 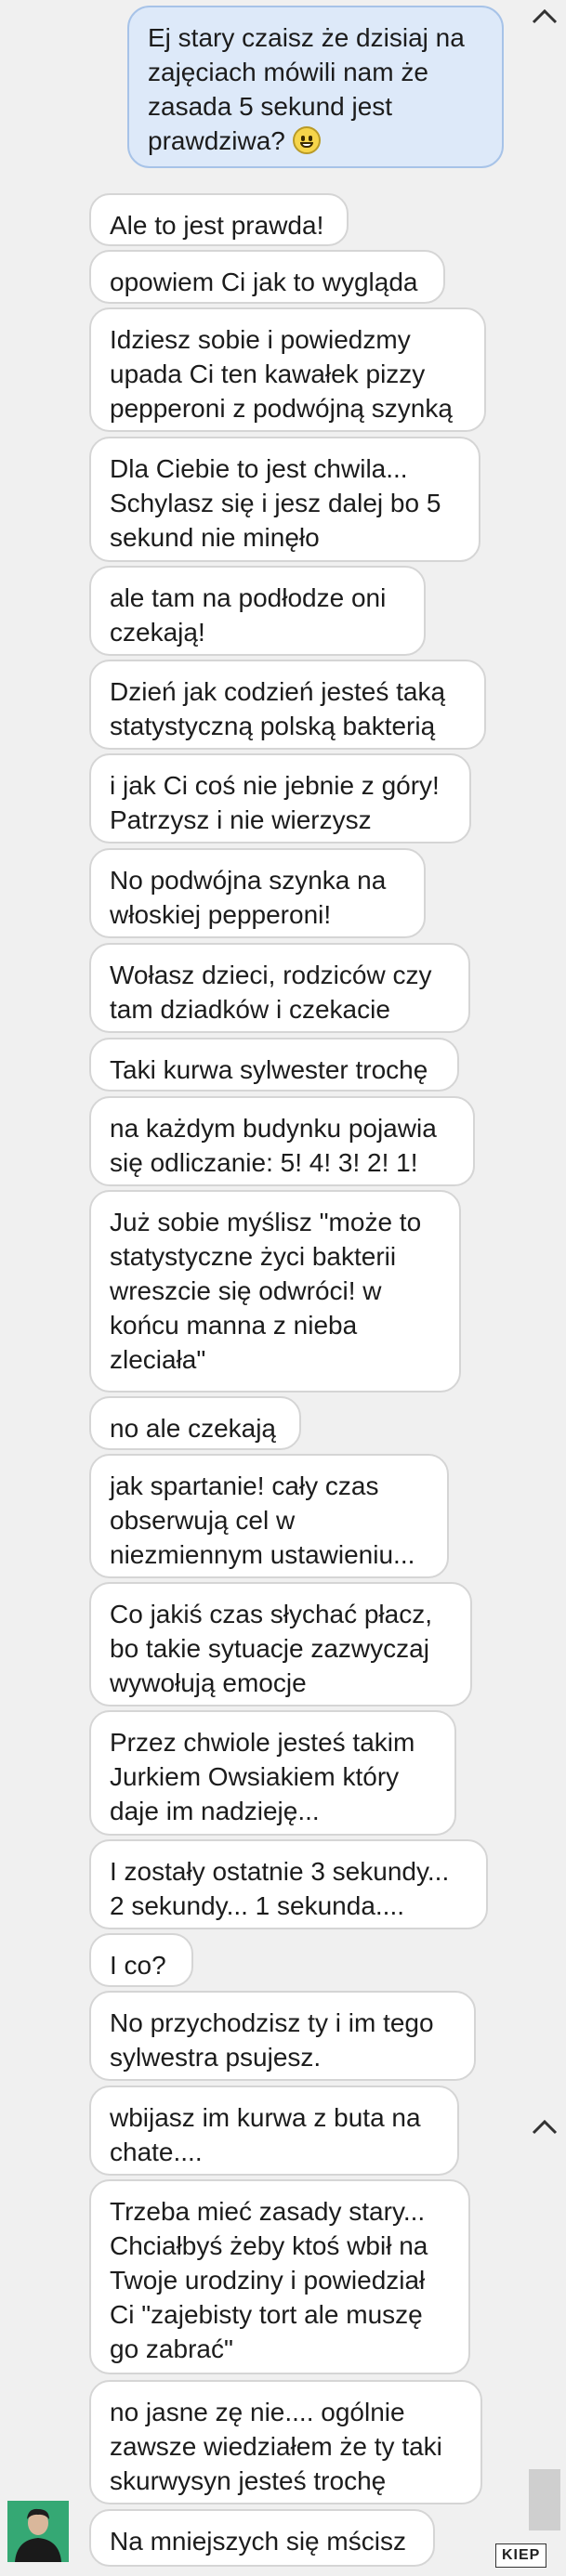 I want to click on received-message-text: ale tam na podłodze oni czekają!, so click(x=248, y=615).